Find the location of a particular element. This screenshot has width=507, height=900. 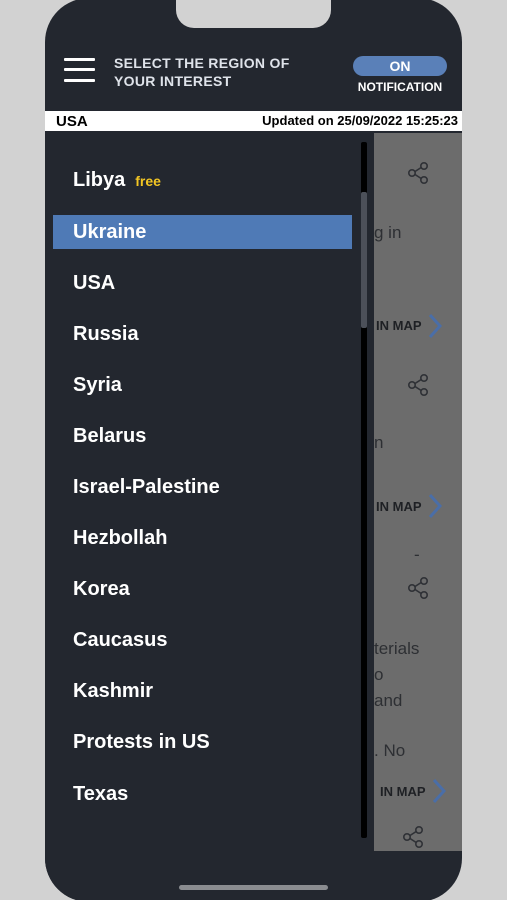

region-item-label: USA is located at coordinates (94, 283).